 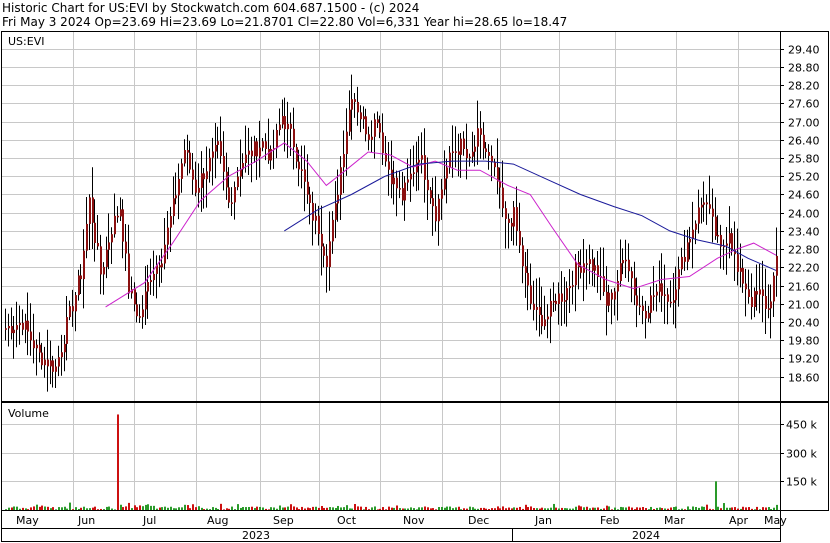 I want to click on year-label: 2024, so click(x=646, y=535).